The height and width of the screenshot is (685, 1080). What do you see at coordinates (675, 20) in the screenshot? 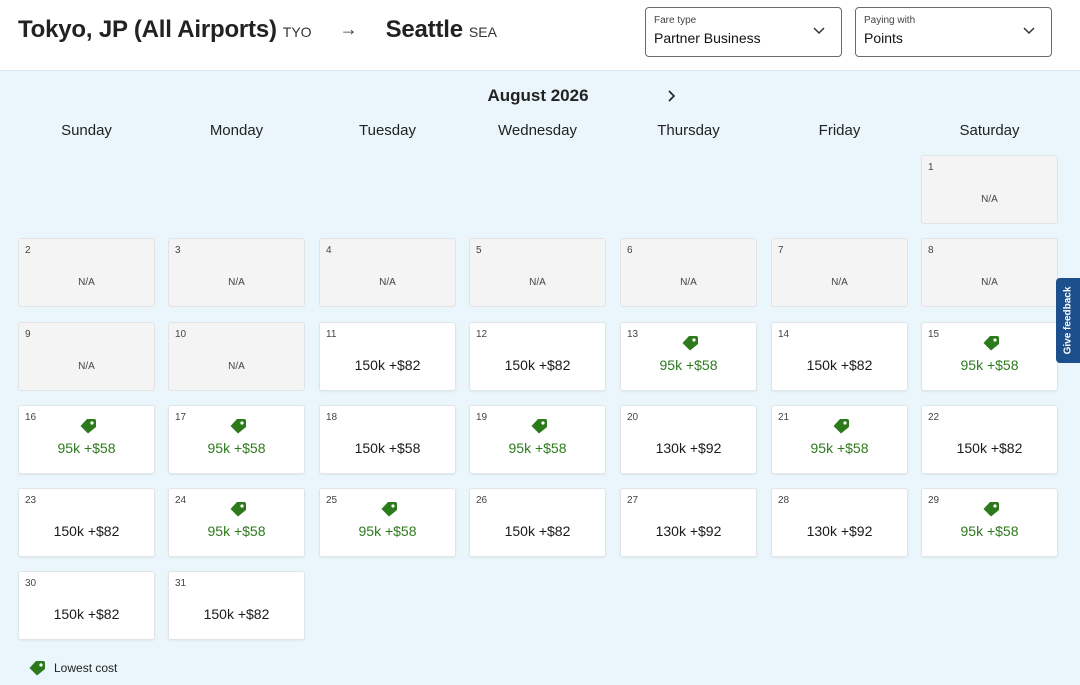
I see `fare-type-label: Fare type` at bounding box center [675, 20].